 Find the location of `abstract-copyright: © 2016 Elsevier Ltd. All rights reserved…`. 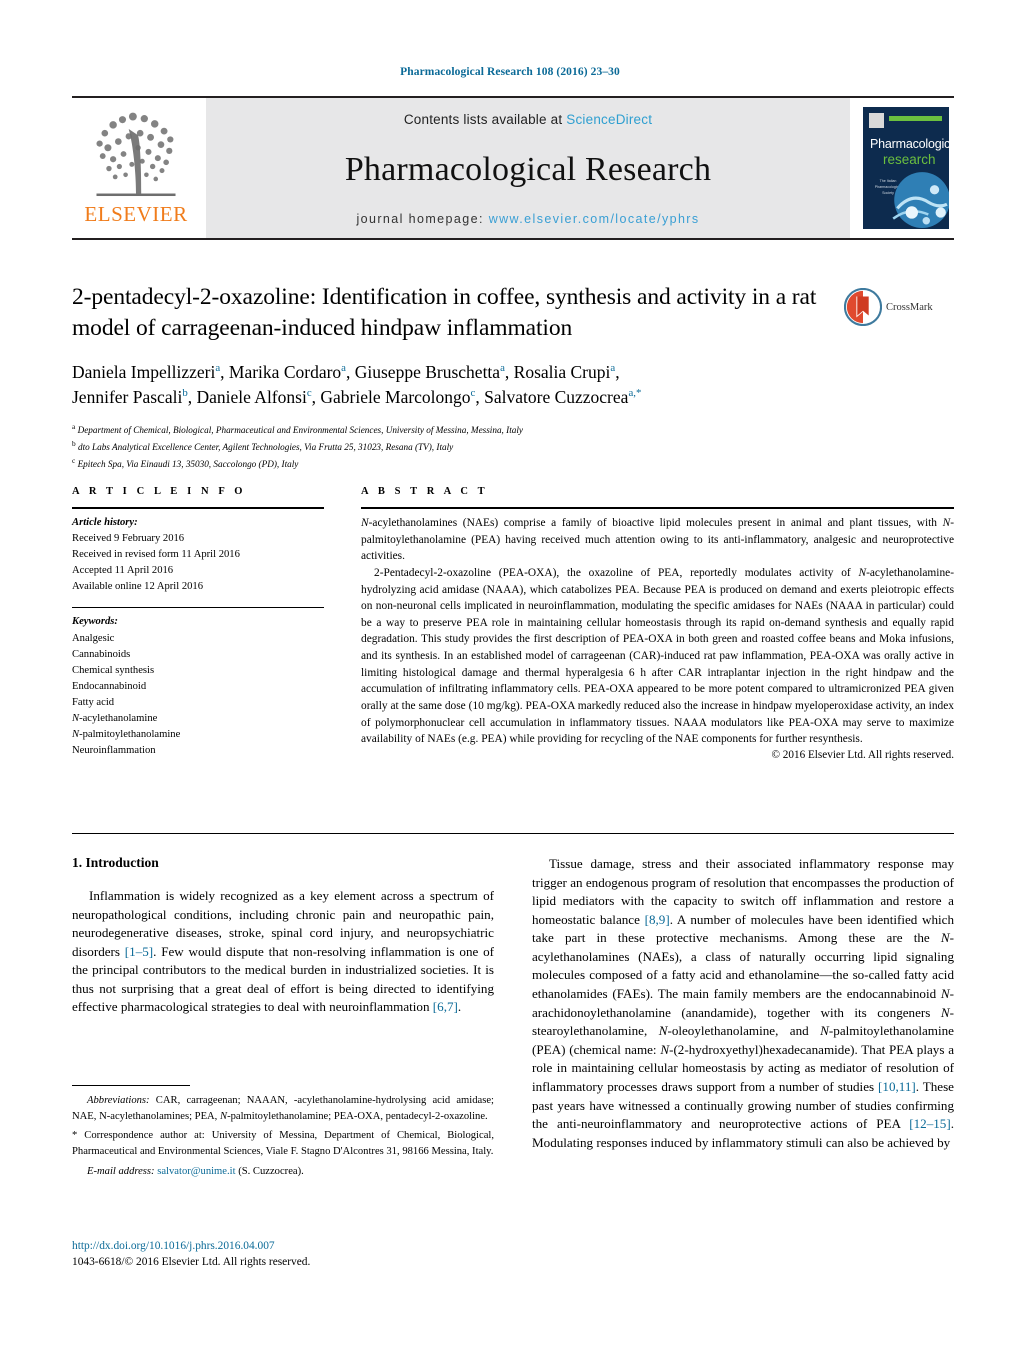

abstract-copyright: © 2016 Elsevier Ltd. All rights reserved… is located at coordinates (863, 754).